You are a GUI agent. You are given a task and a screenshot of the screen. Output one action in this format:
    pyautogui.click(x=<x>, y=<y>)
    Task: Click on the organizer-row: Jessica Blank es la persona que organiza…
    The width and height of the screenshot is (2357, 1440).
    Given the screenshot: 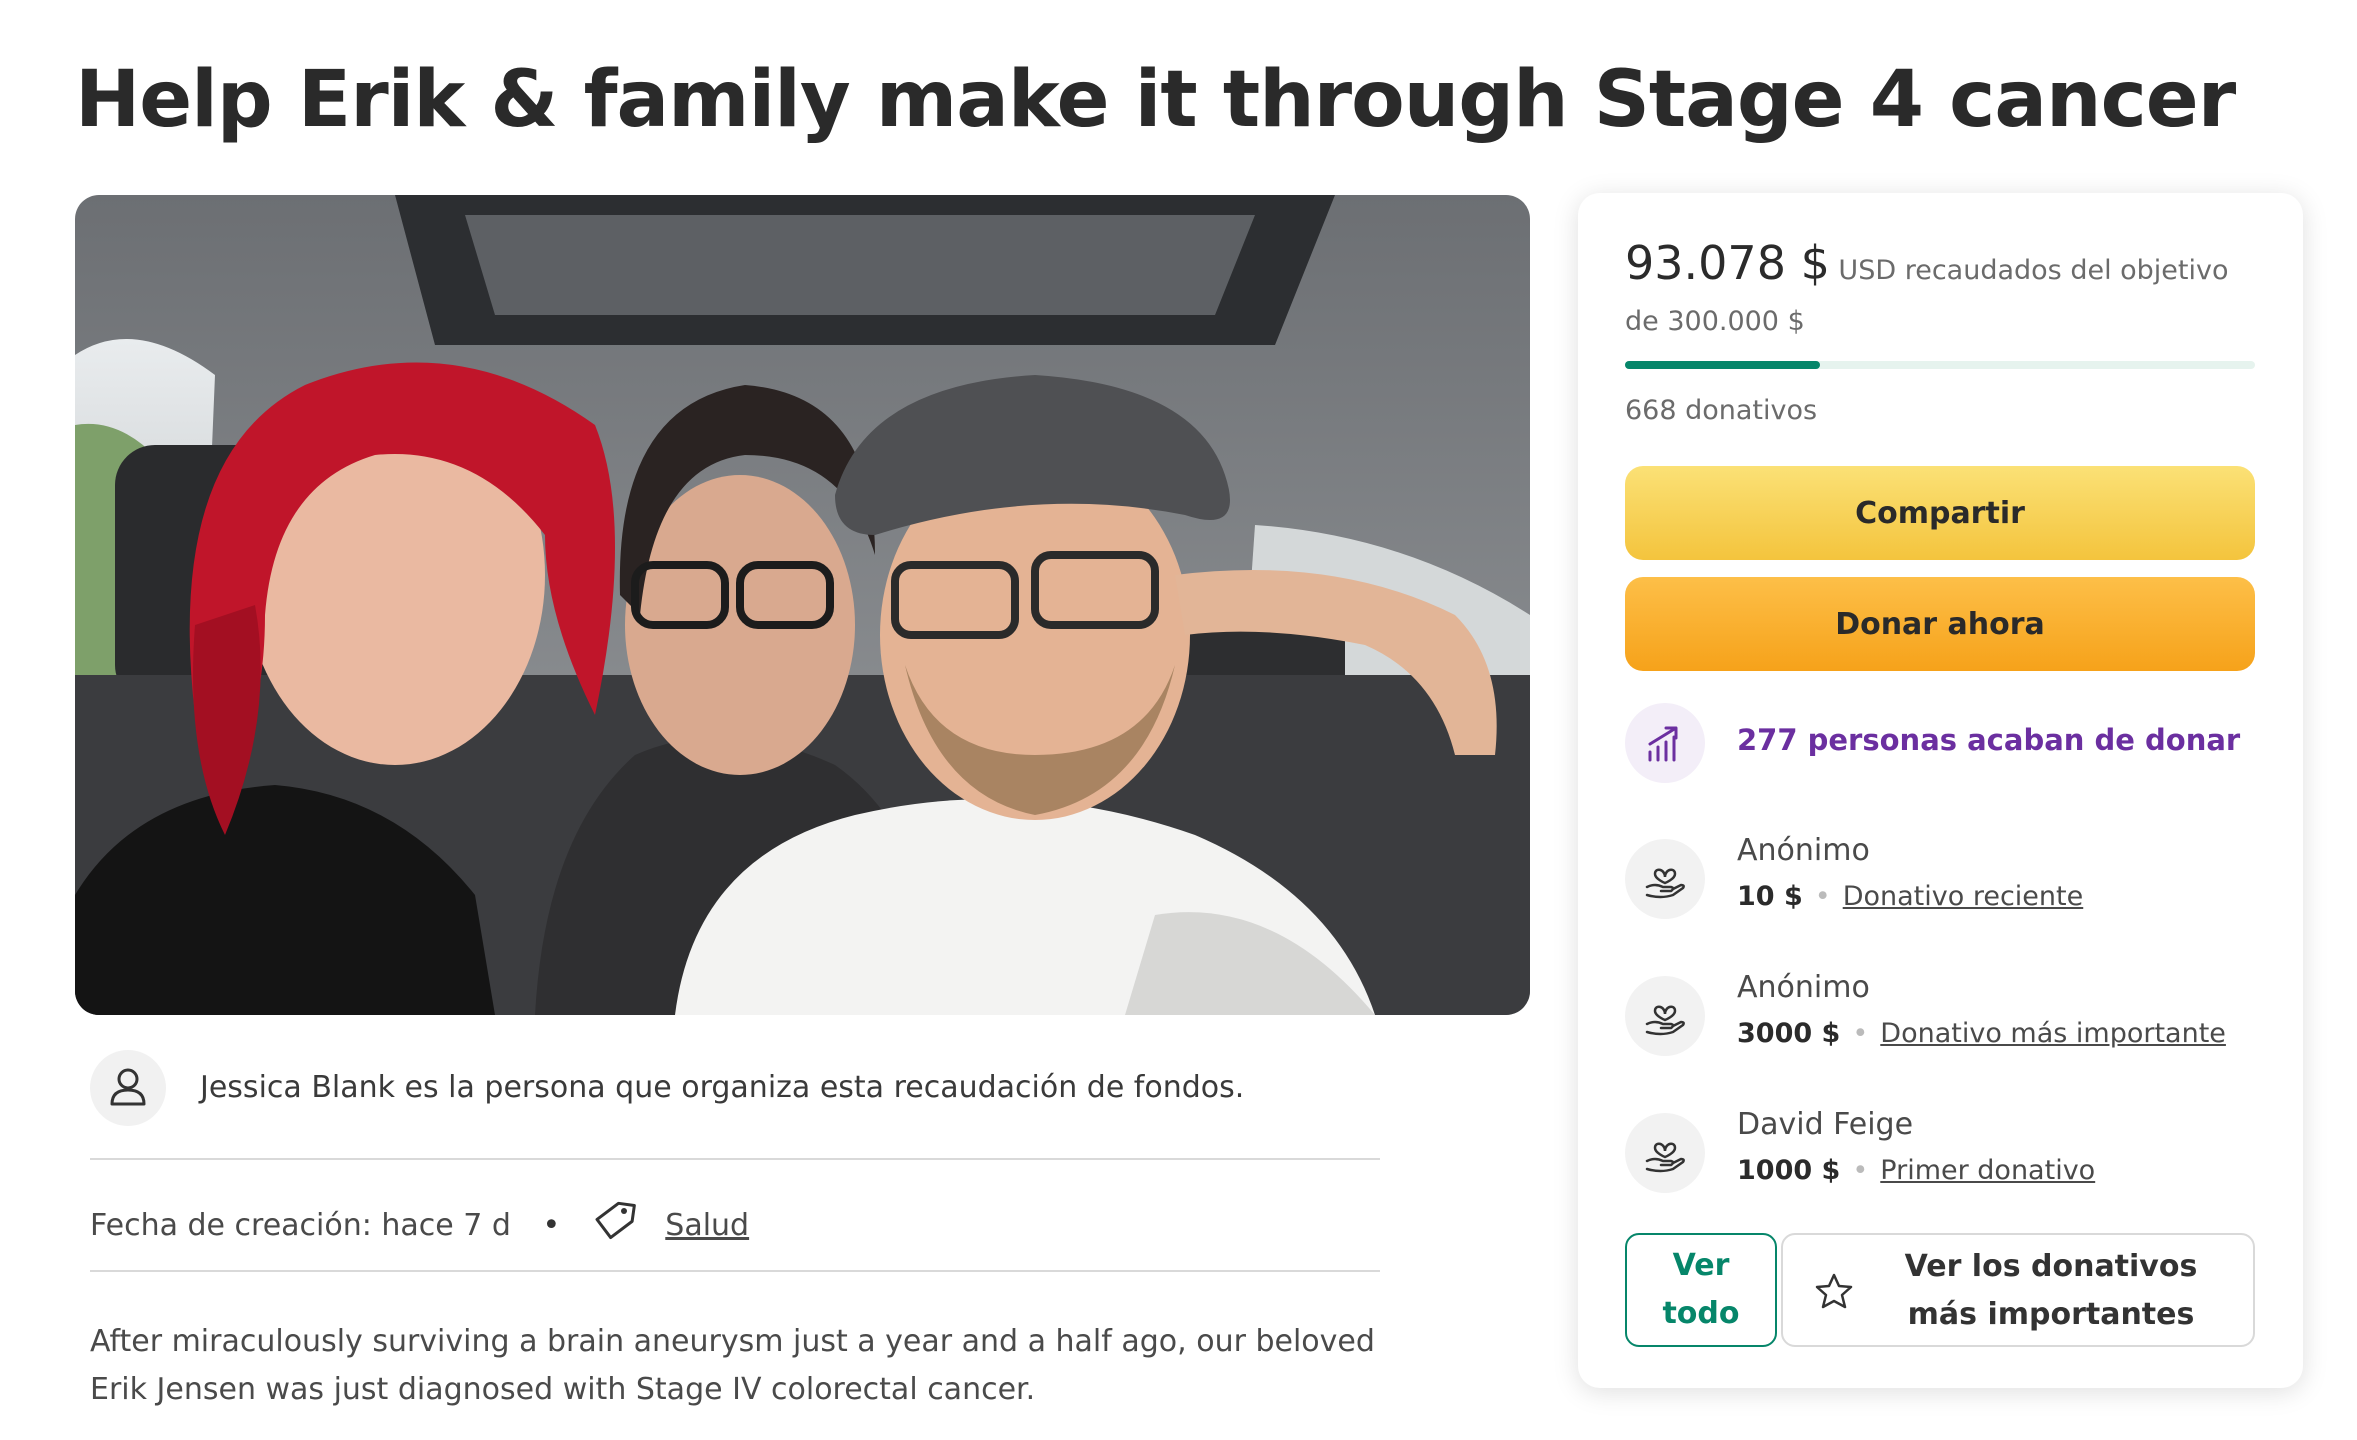 What is the action you would take?
    pyautogui.click(x=735, y=1088)
    